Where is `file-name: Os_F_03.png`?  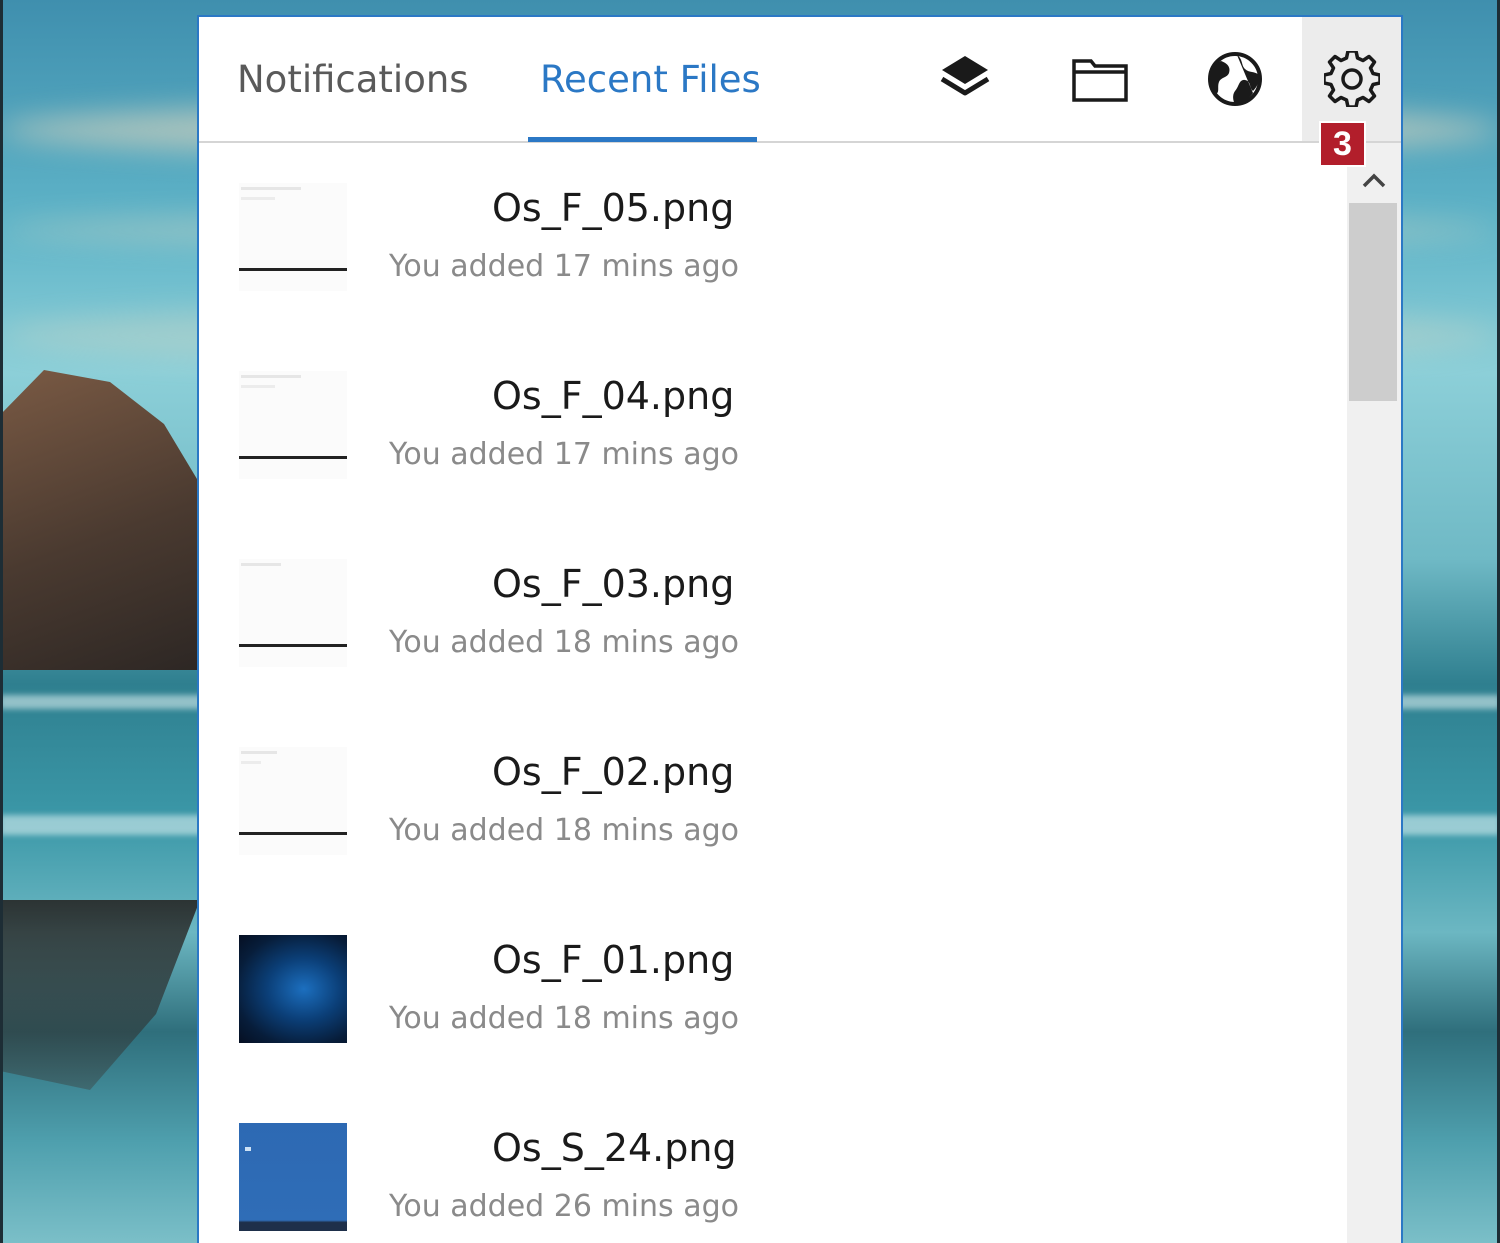 file-name: Os_F_03.png is located at coordinates (613, 584).